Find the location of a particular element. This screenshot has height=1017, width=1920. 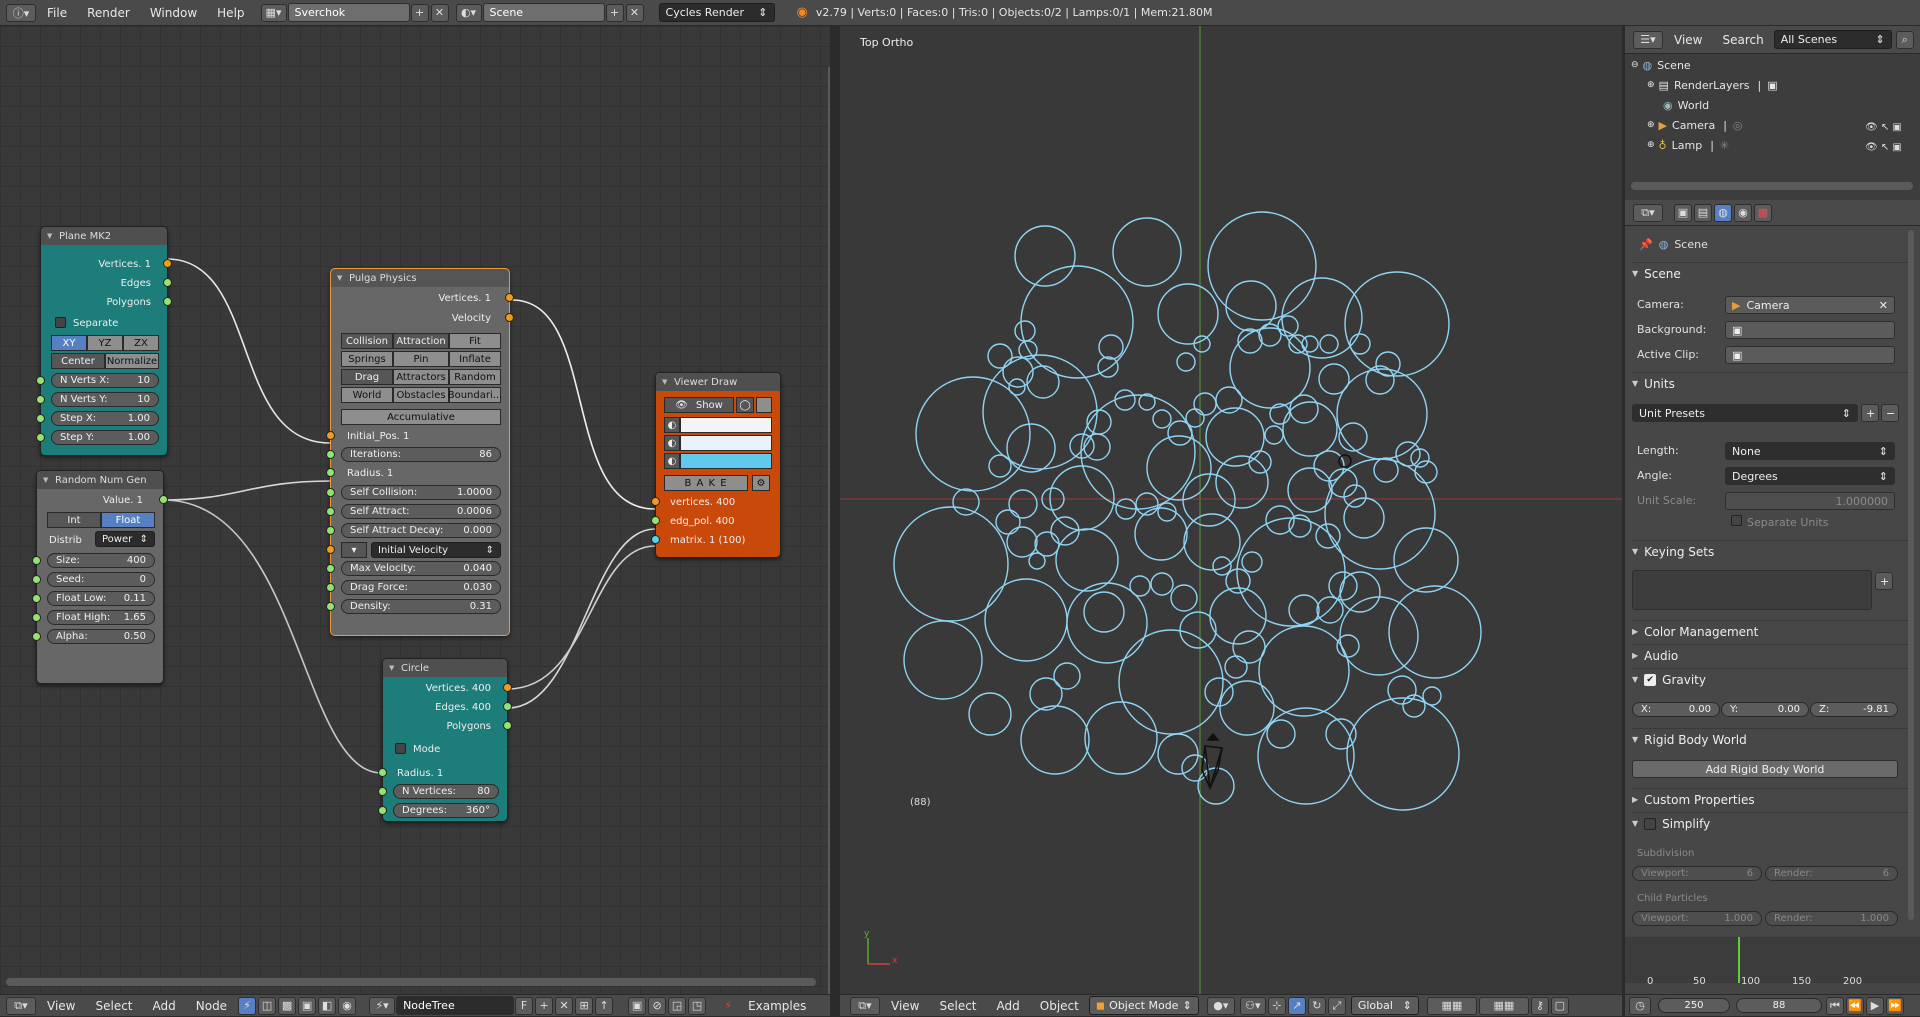

add-rigid-body-world-button: Add Rigid Body World is located at coordinates (1765, 769).